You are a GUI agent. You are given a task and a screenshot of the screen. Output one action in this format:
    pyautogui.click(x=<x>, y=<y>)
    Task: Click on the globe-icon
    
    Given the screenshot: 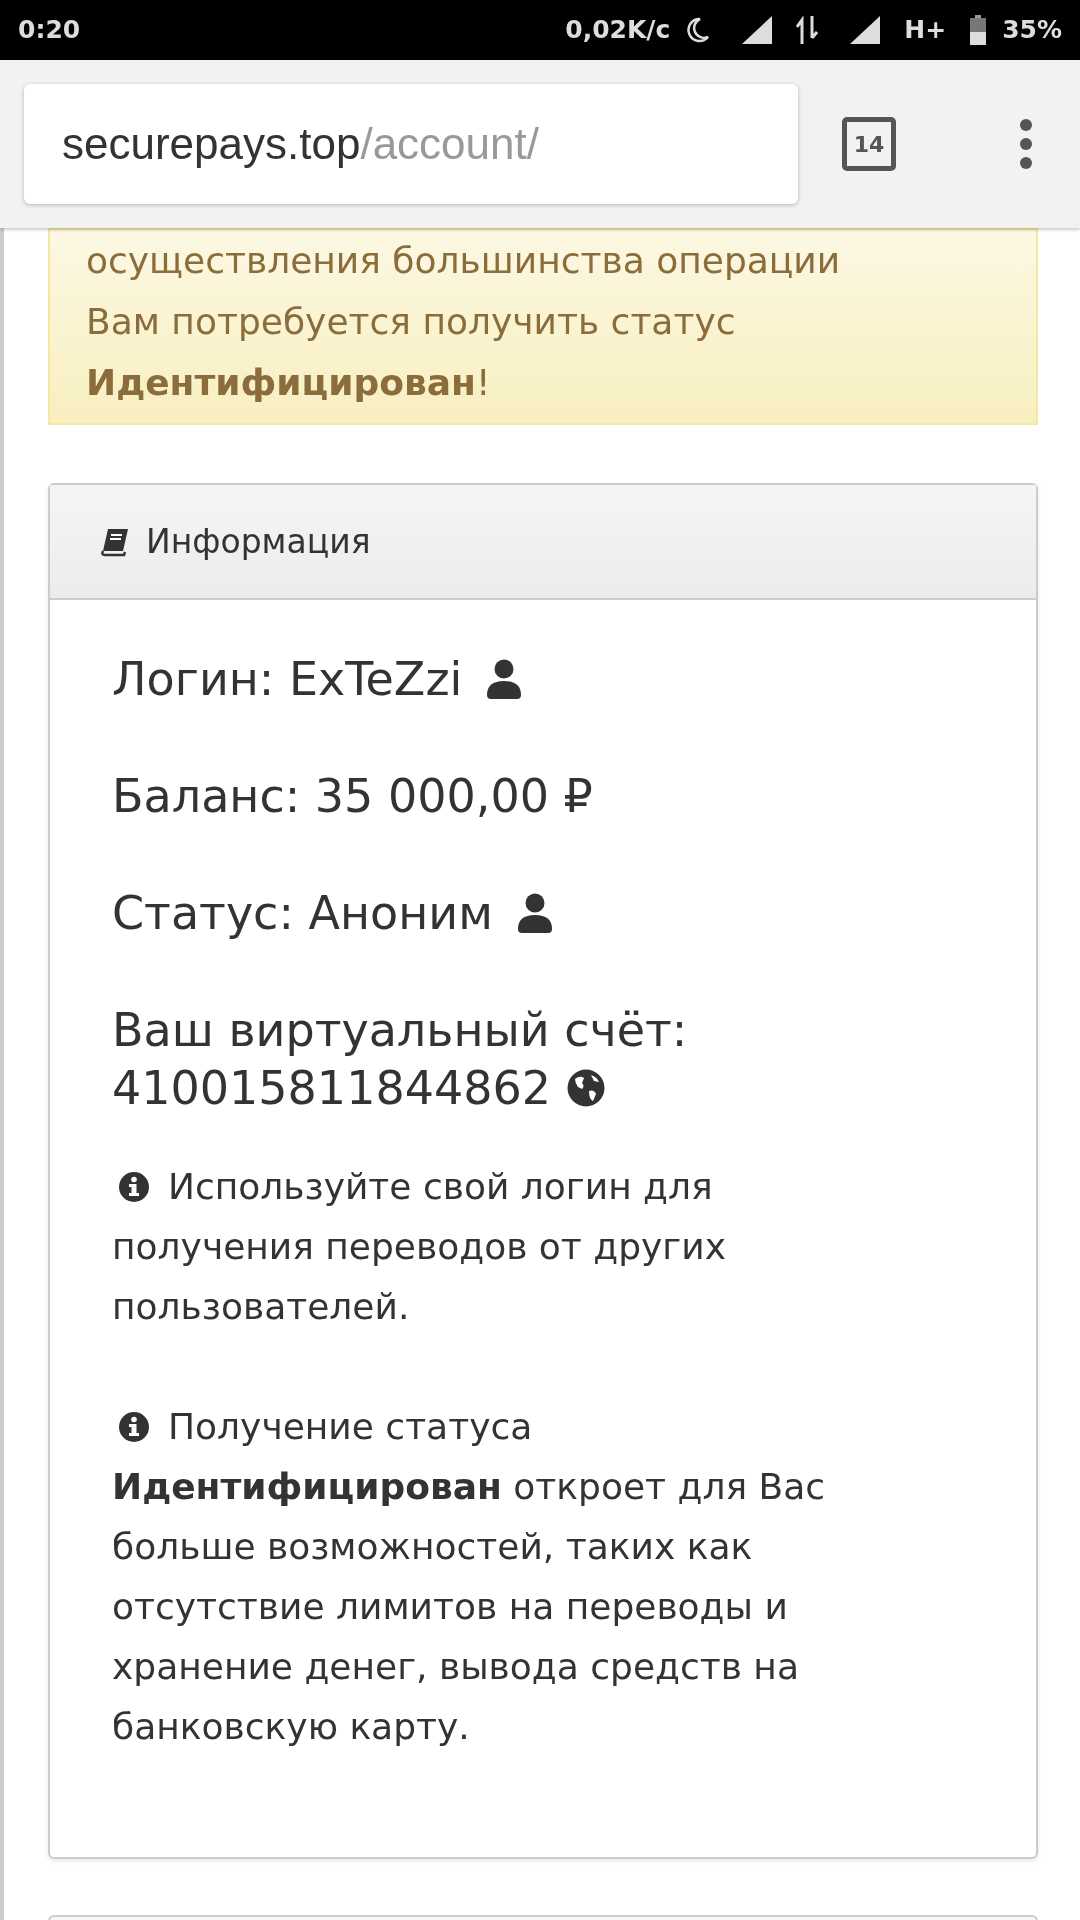 What is the action you would take?
    pyautogui.click(x=586, y=1088)
    